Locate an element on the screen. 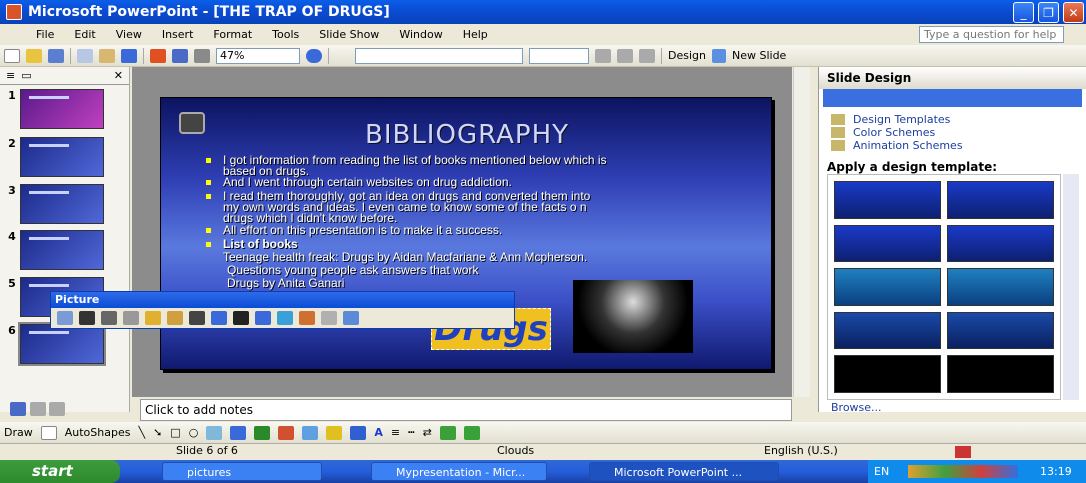  undo-icon is located at coordinates (129, 55).